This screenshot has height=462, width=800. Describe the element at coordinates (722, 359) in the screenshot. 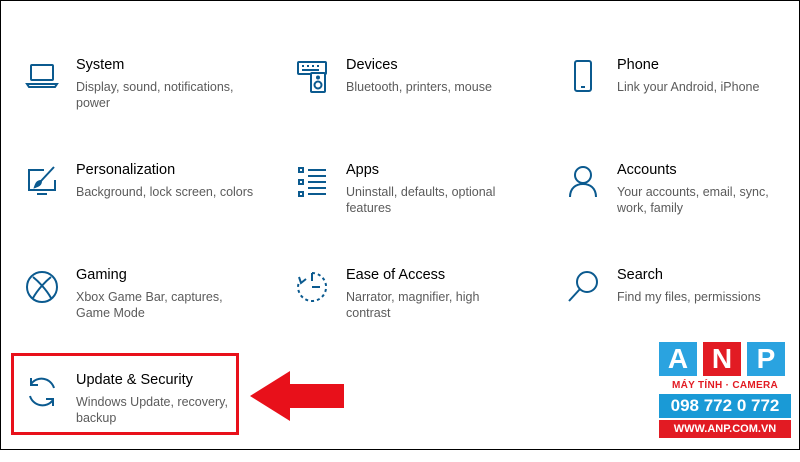

I see `logo-letter: N` at that location.